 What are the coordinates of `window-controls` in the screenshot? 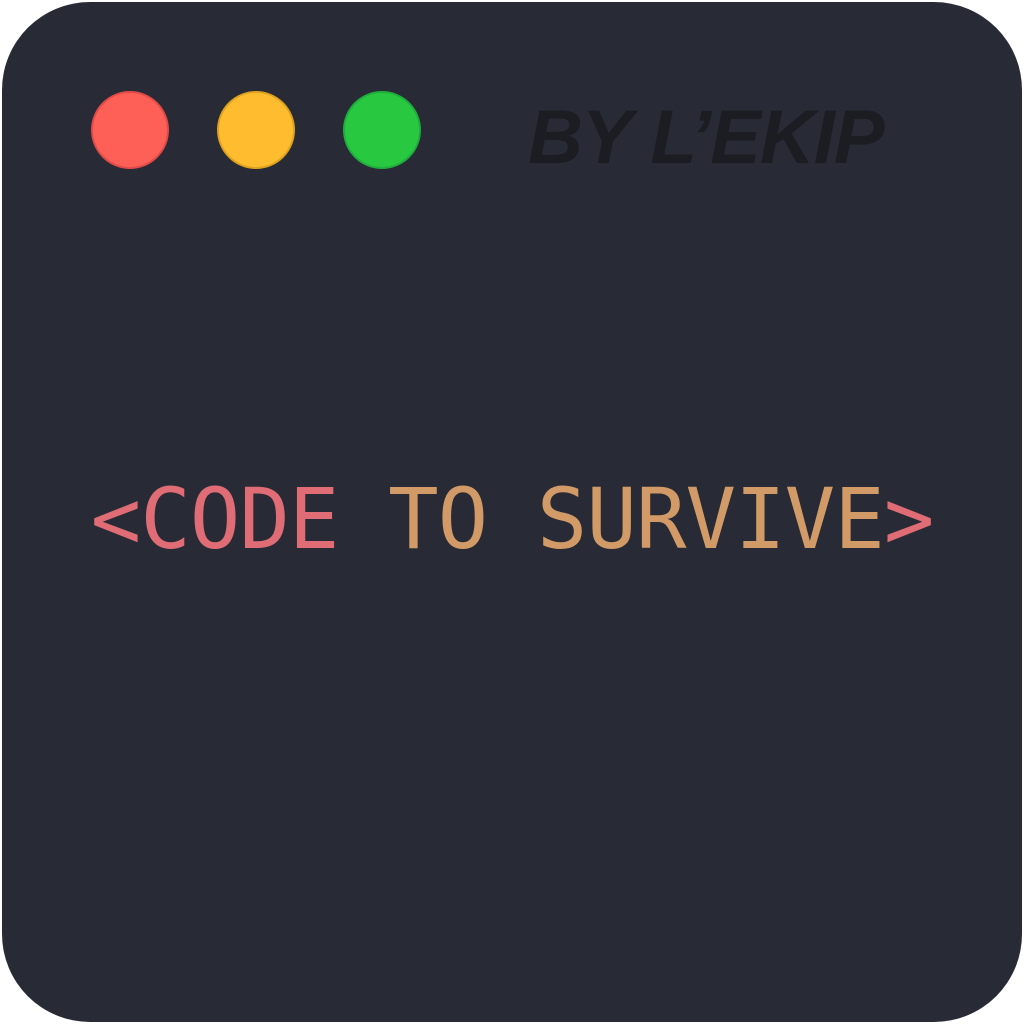 It's located at (256, 130).